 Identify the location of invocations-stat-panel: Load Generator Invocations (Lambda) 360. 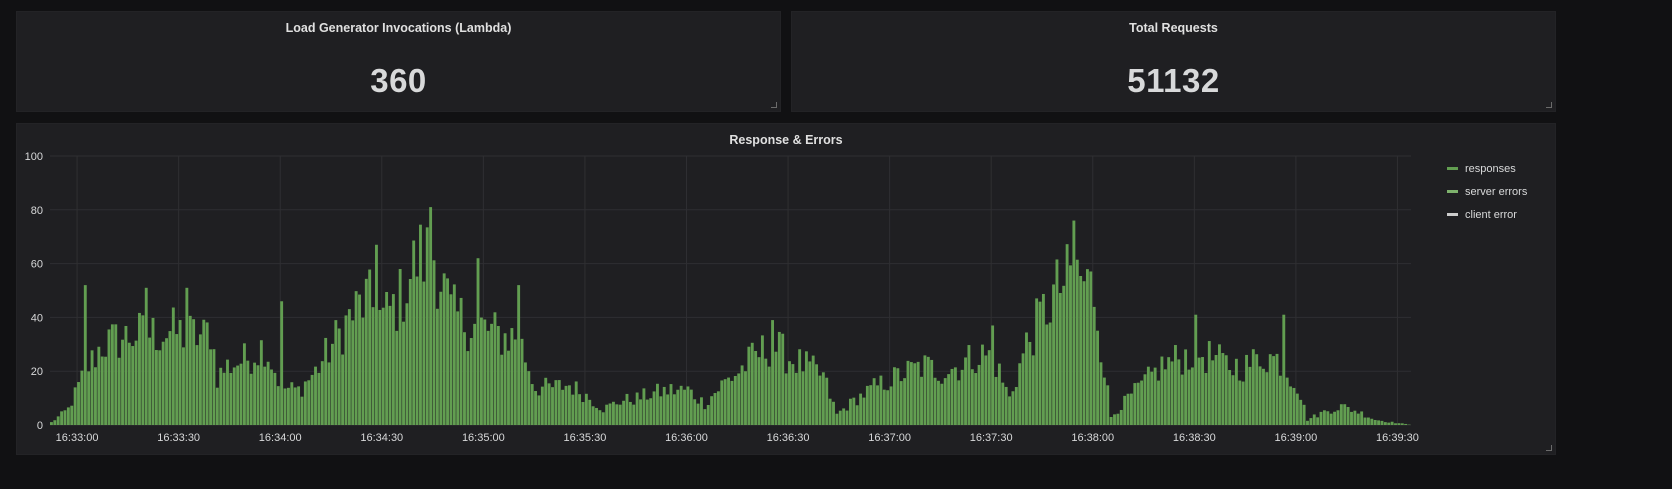
(398, 61).